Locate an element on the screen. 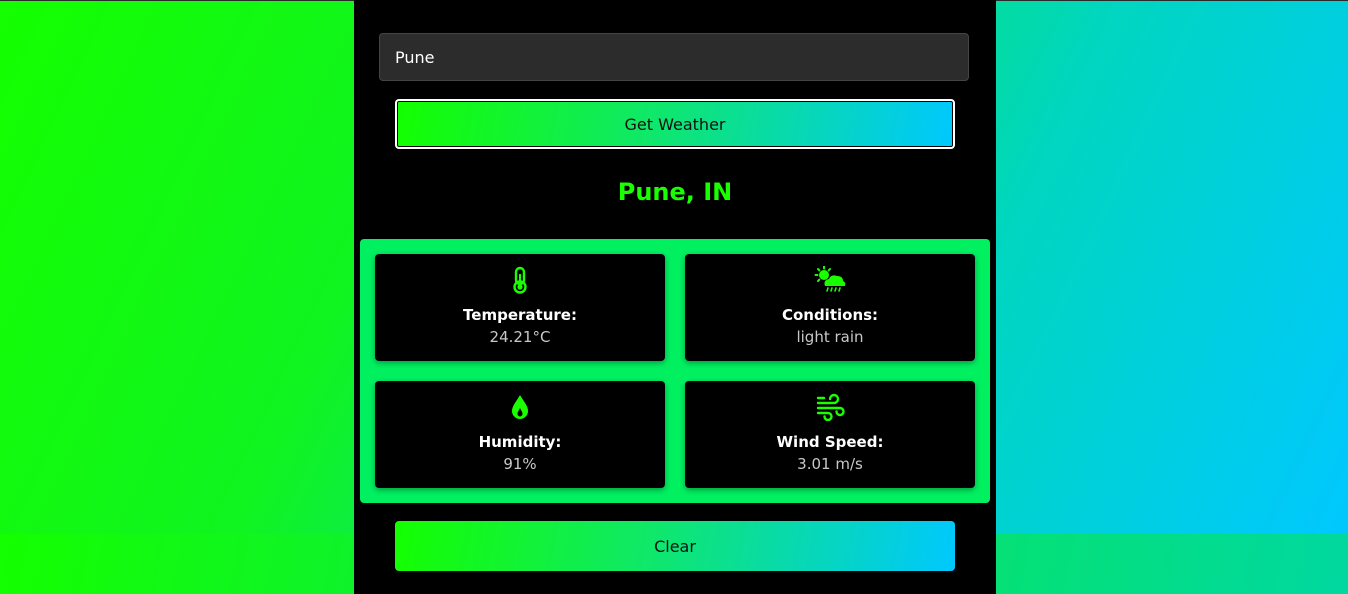 This screenshot has height=594, width=1348. clear-button: Clear is located at coordinates (675, 546).